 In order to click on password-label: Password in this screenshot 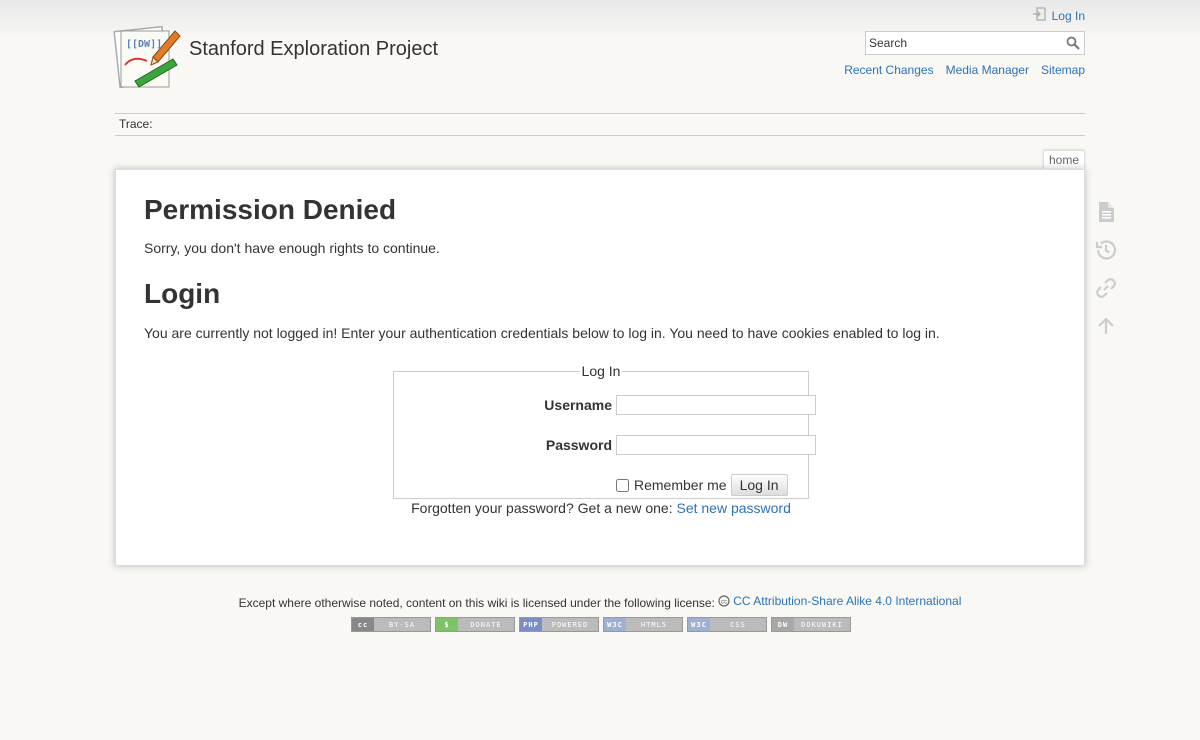, I will do `click(578, 445)`.